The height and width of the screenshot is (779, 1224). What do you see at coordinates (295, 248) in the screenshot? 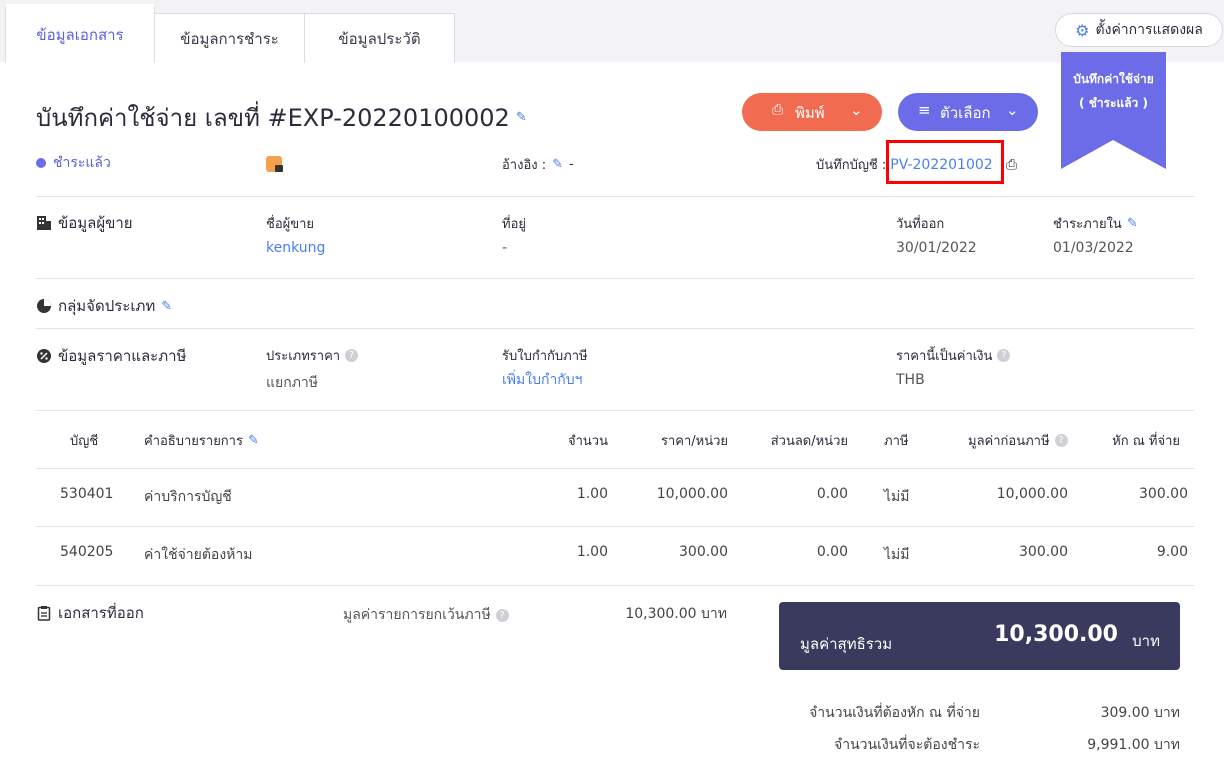
I see `vendor-name-link: kenkung` at bounding box center [295, 248].